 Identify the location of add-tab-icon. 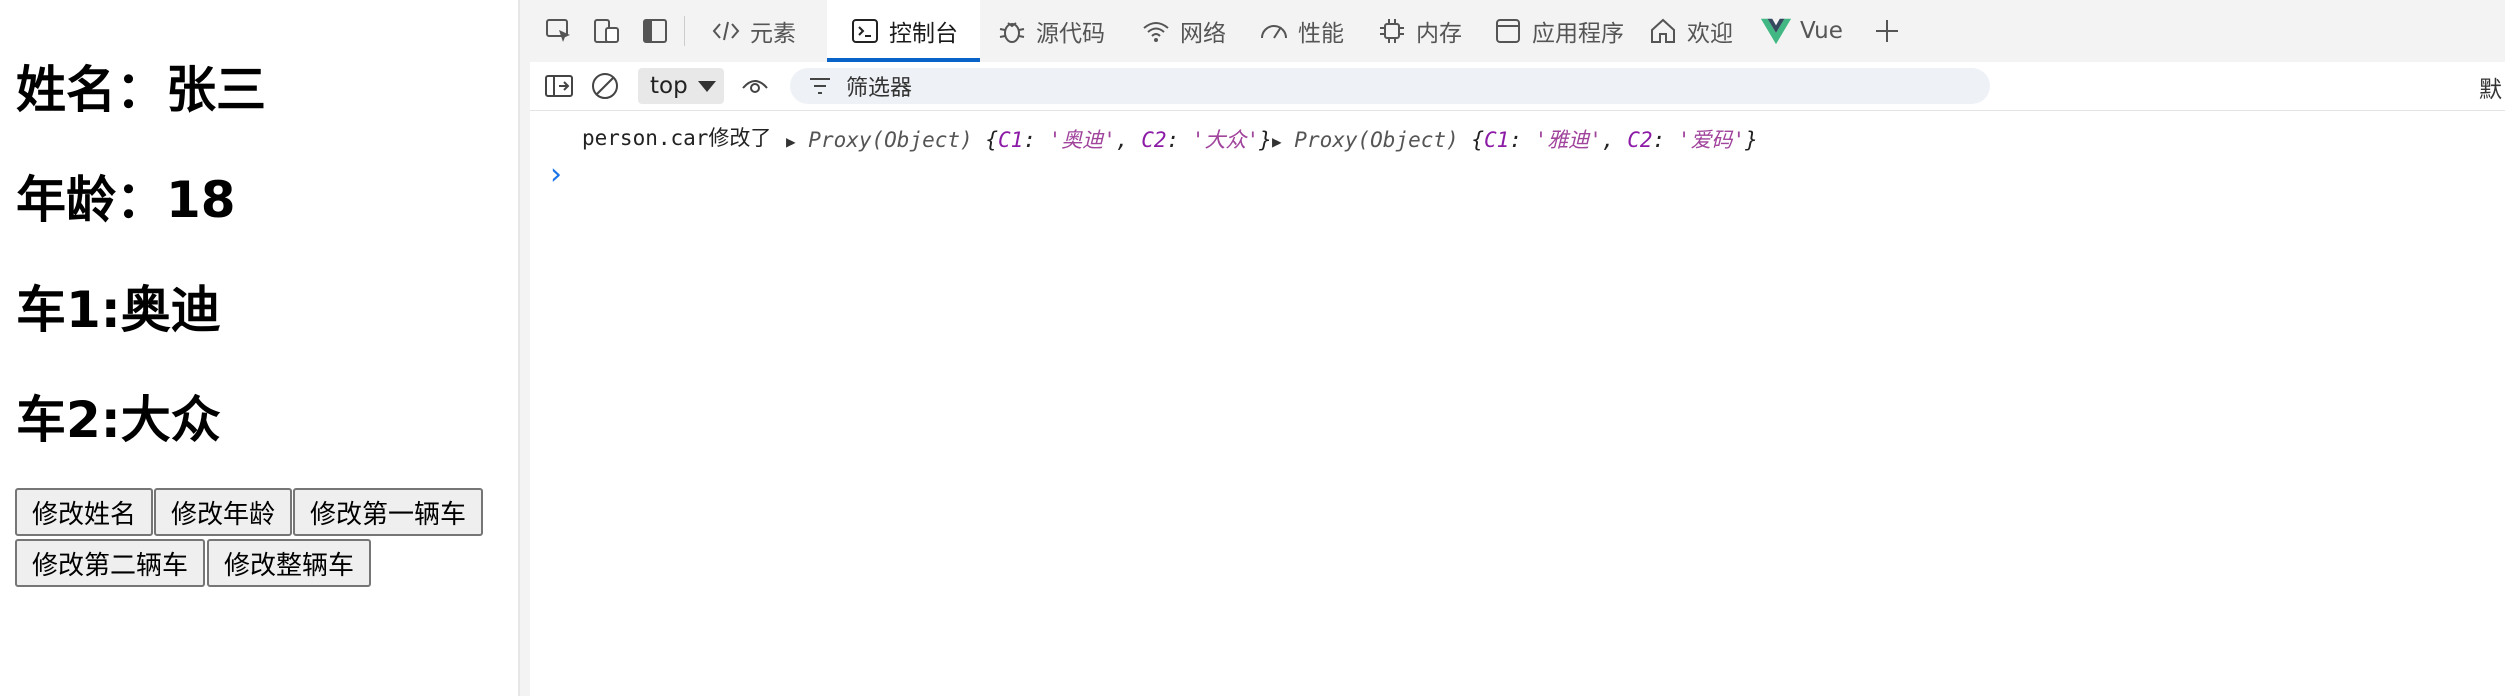
(1887, 31).